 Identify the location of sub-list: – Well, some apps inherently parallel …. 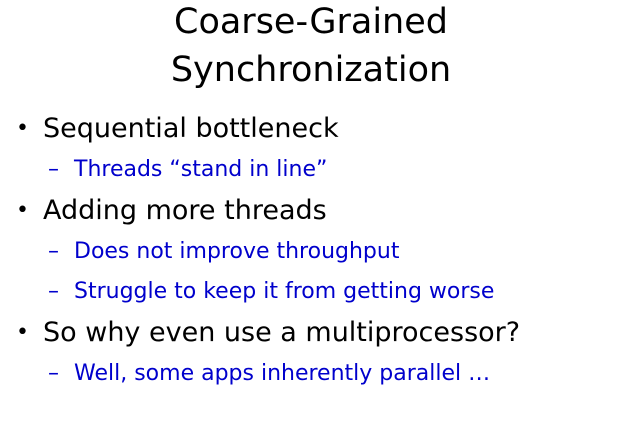
(316, 373).